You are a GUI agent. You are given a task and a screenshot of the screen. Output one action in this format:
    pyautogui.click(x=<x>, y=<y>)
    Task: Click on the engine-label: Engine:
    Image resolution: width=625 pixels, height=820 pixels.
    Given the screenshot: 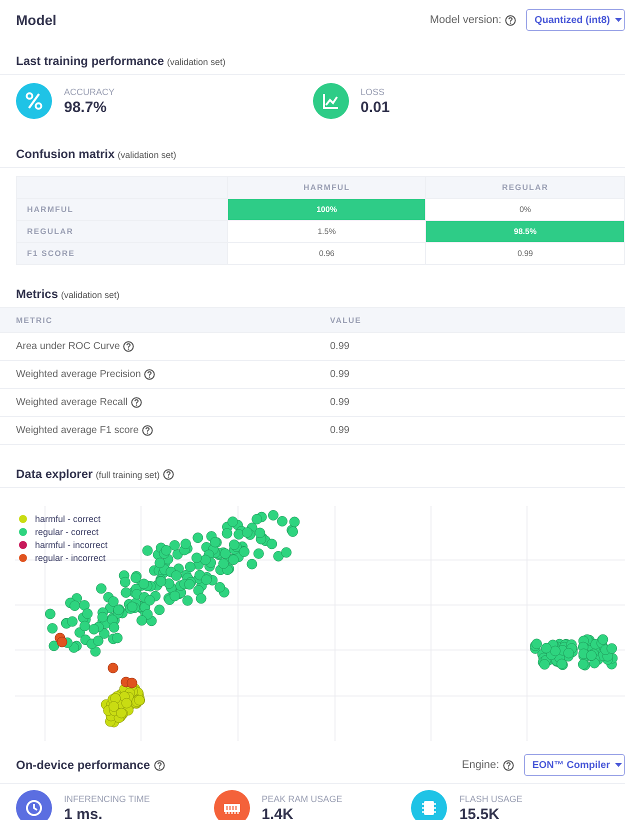 What is the action you would take?
    pyautogui.click(x=481, y=765)
    